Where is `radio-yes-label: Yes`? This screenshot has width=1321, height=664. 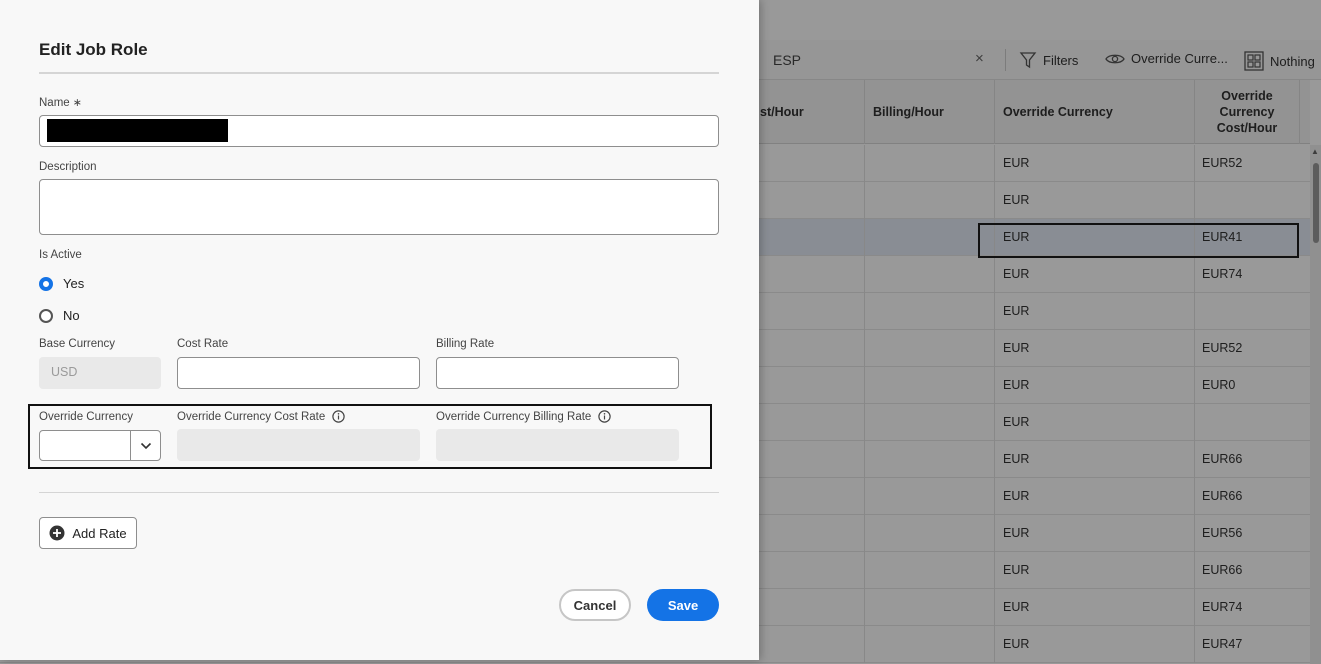
radio-yes-label: Yes is located at coordinates (74, 283).